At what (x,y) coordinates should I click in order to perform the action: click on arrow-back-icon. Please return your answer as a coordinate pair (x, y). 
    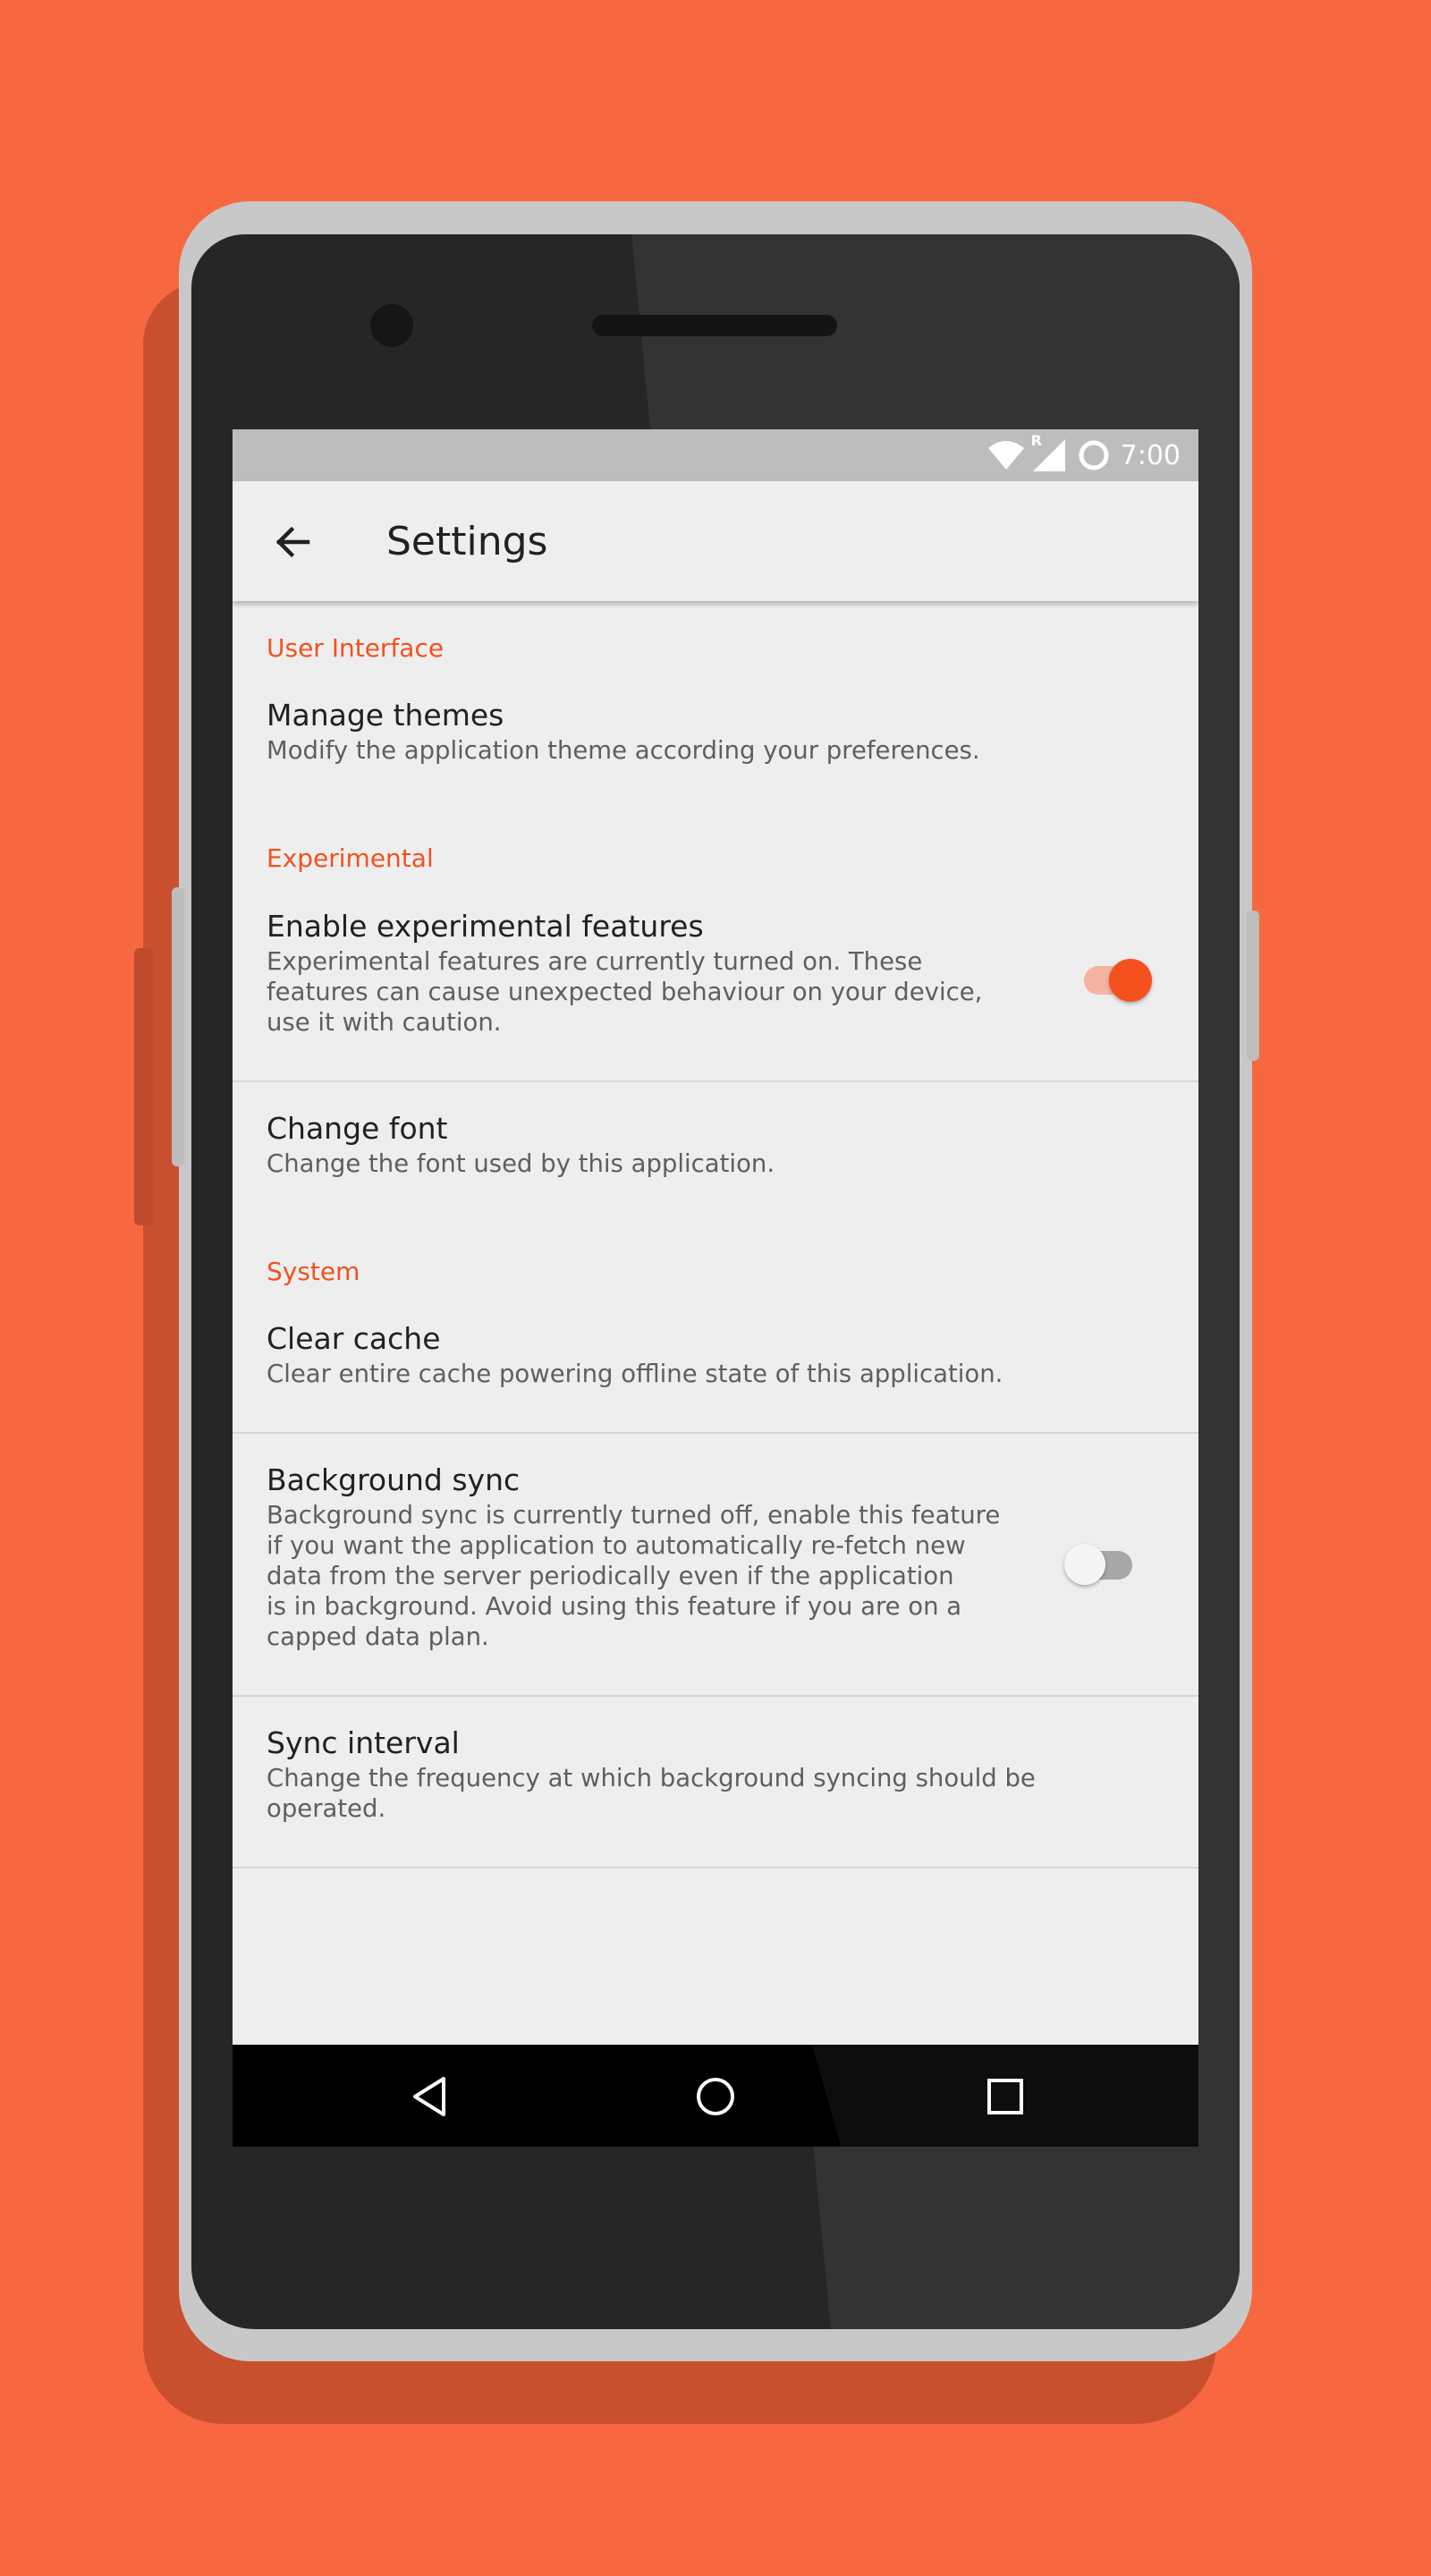
    Looking at the image, I should click on (293, 542).